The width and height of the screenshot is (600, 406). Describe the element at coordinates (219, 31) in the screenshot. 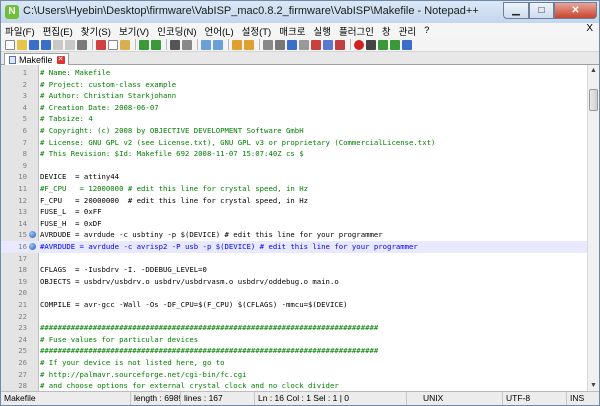

I see `menu-language: 언어(L)` at that location.